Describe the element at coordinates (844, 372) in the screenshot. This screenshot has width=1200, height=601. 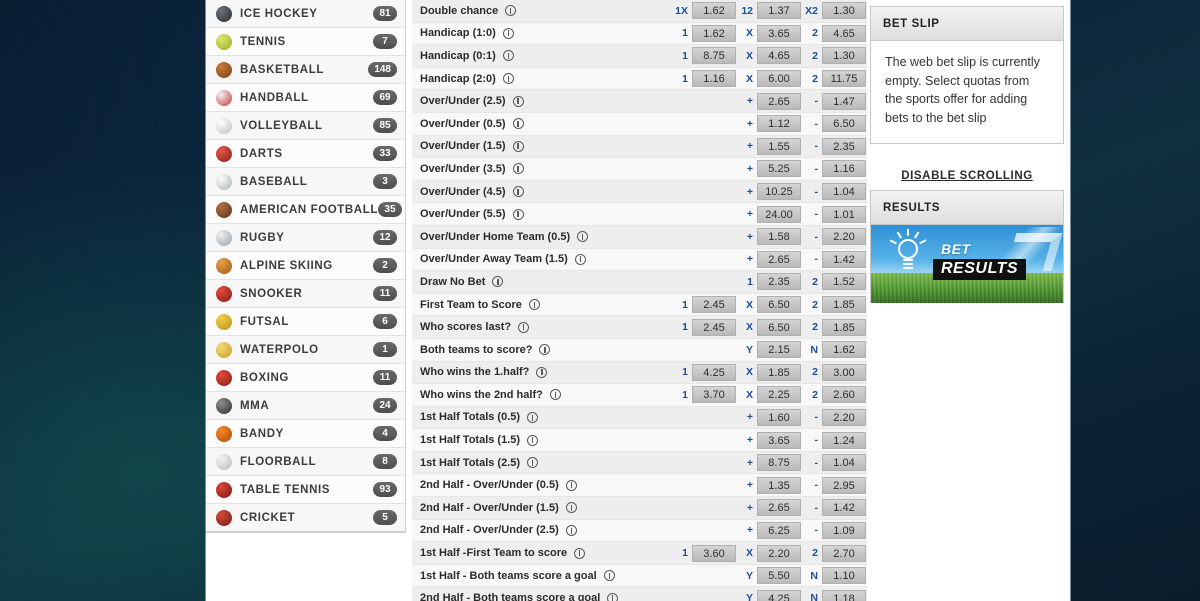
I see `quote-button-3: 3.00` at that location.